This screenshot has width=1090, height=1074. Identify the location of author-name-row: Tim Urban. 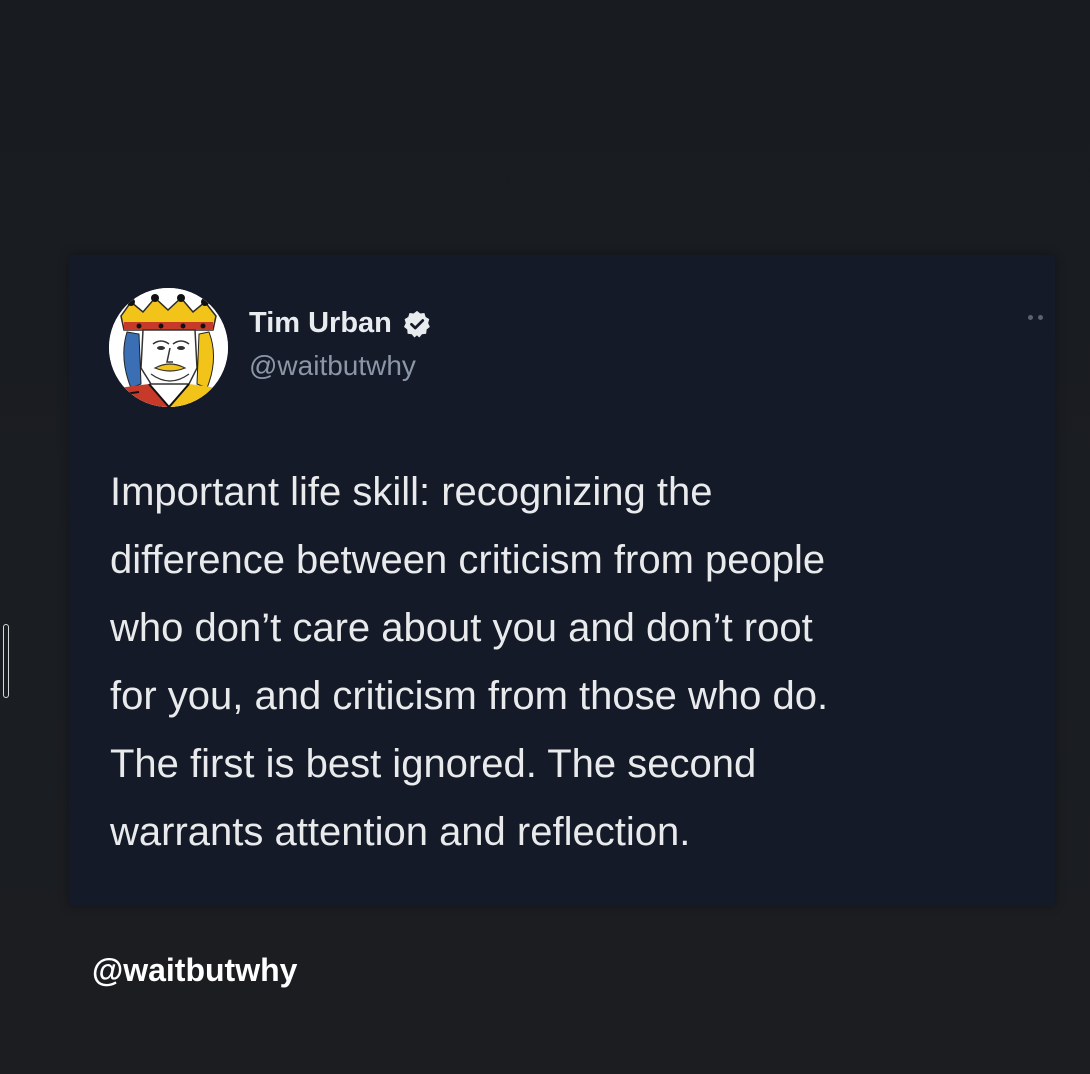
(340, 323).